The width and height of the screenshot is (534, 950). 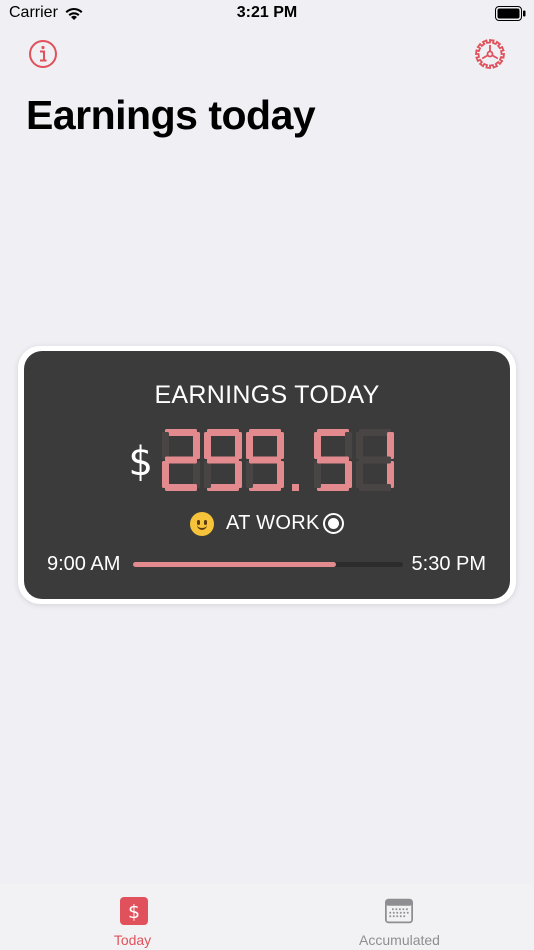 What do you see at coordinates (267, 395) in the screenshot?
I see `card-title: EARNINGS TODAY` at bounding box center [267, 395].